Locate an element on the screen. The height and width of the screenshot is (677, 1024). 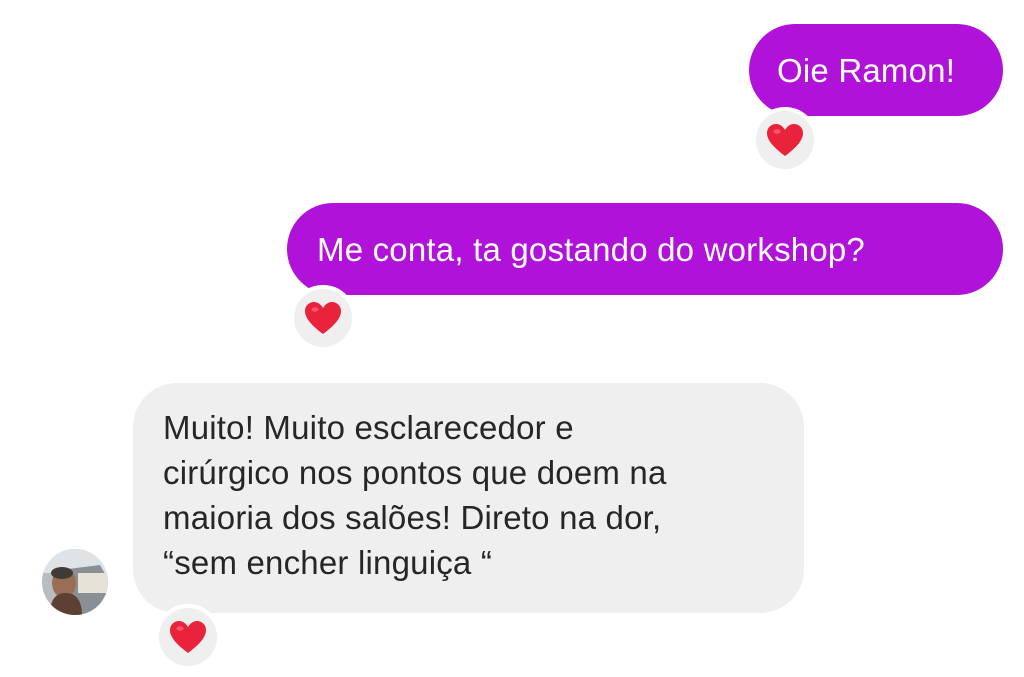
message-text-line: Muito! Muito esclarecedor e is located at coordinates (368, 427).